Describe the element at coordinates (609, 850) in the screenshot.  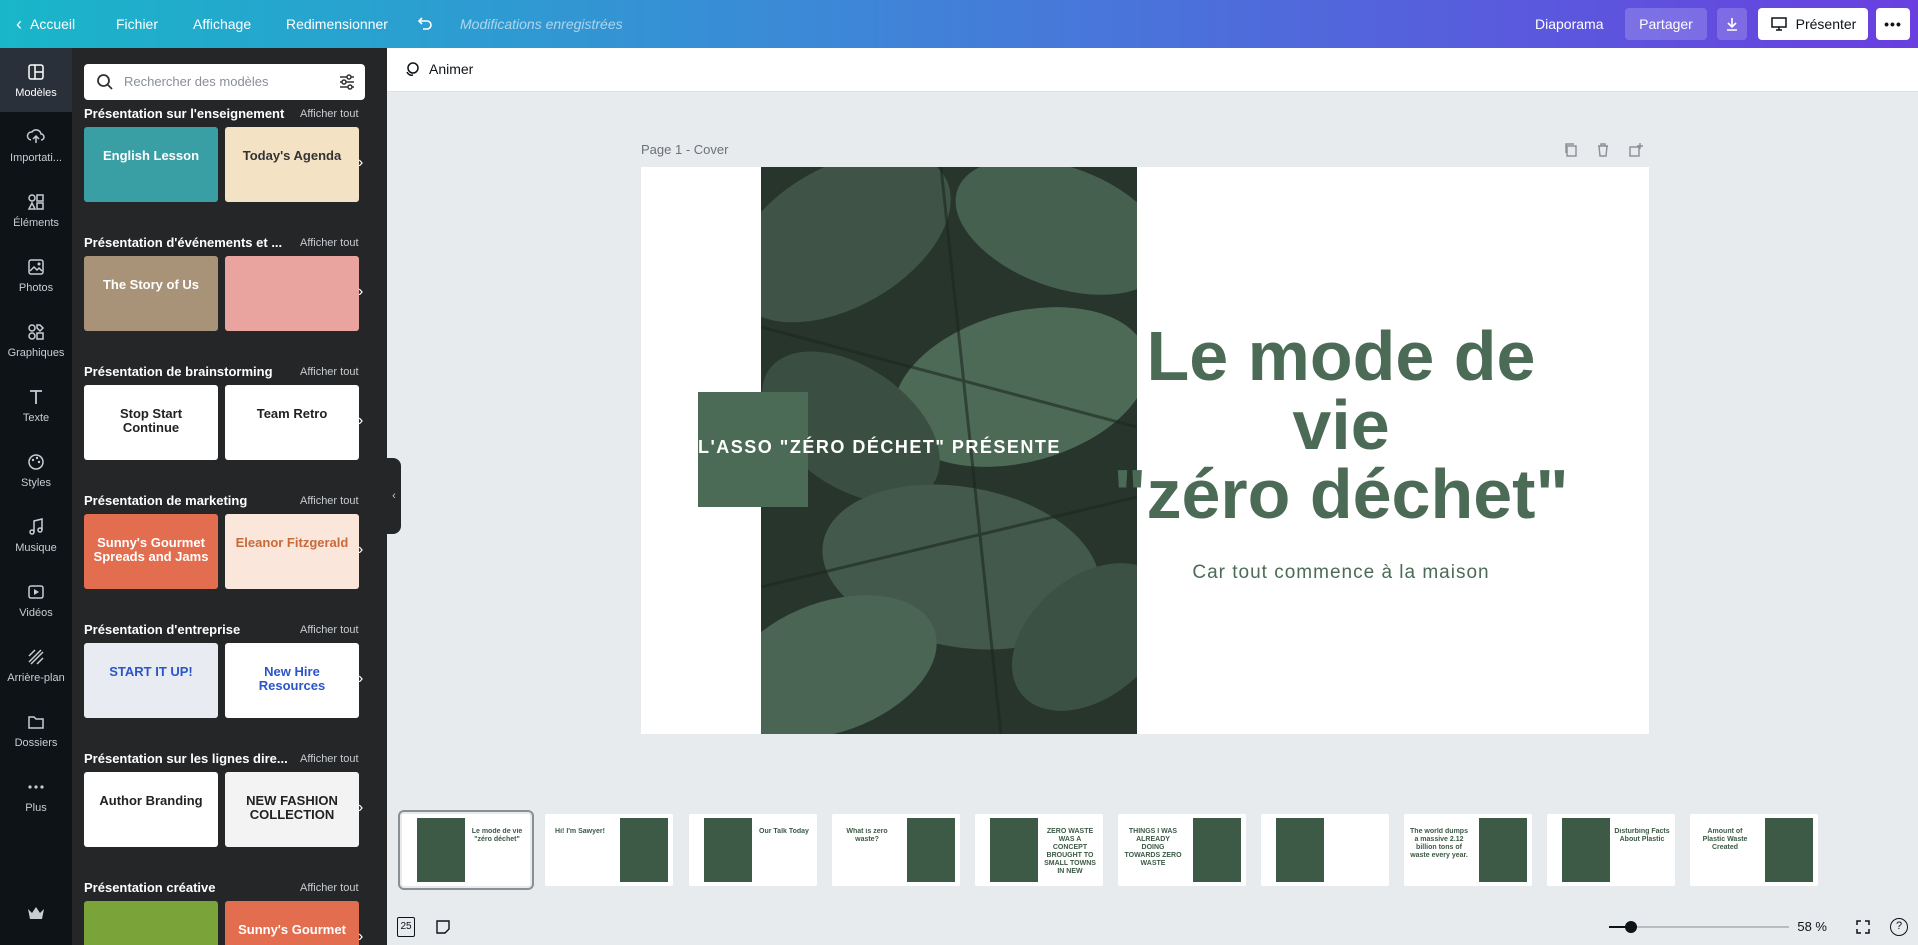
I see `slide-thumbnail: Hi! I'm Sawyer!` at that location.